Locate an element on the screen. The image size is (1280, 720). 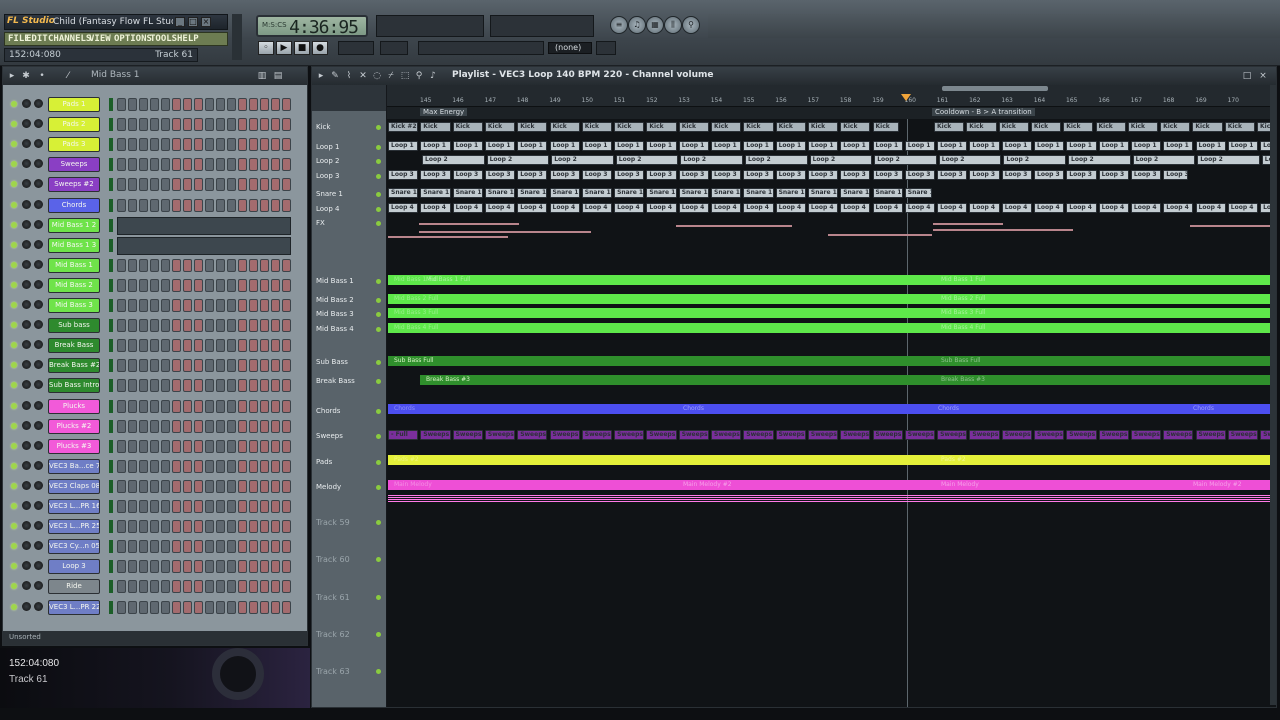
pattern-song-toggle: ◦ is located at coordinates (266, 48).